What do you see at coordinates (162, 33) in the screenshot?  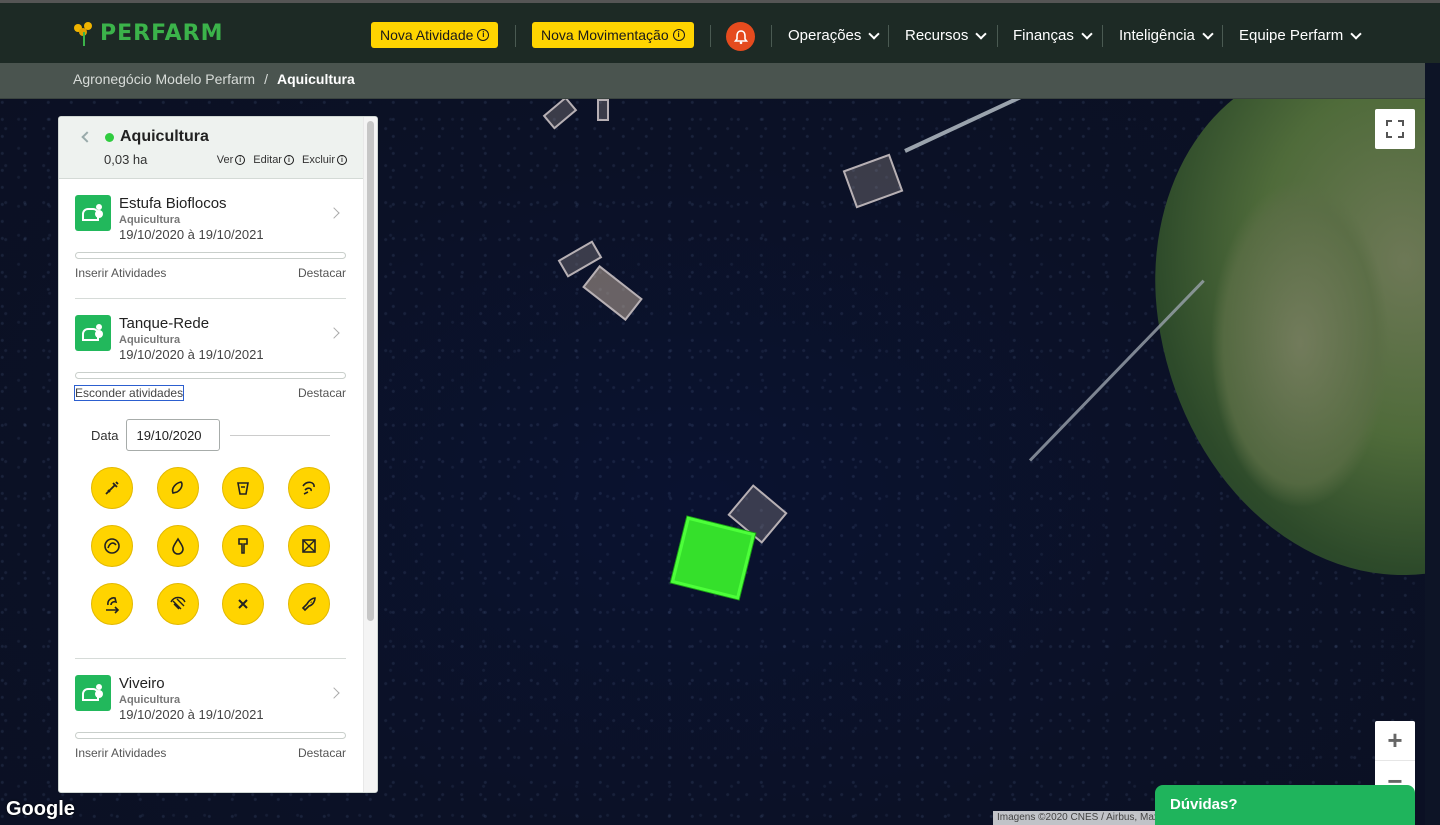 I see `logo-text: PERFARM` at bounding box center [162, 33].